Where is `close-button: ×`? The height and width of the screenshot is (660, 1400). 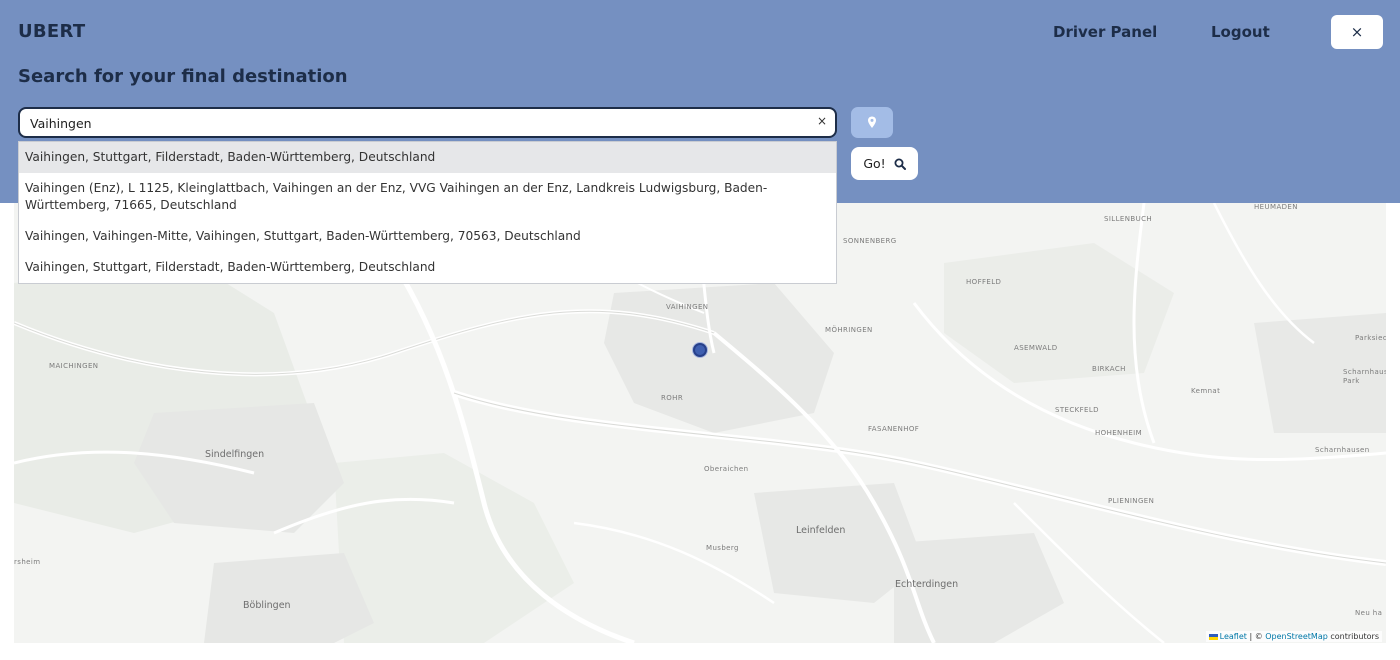
close-button: × is located at coordinates (1357, 32).